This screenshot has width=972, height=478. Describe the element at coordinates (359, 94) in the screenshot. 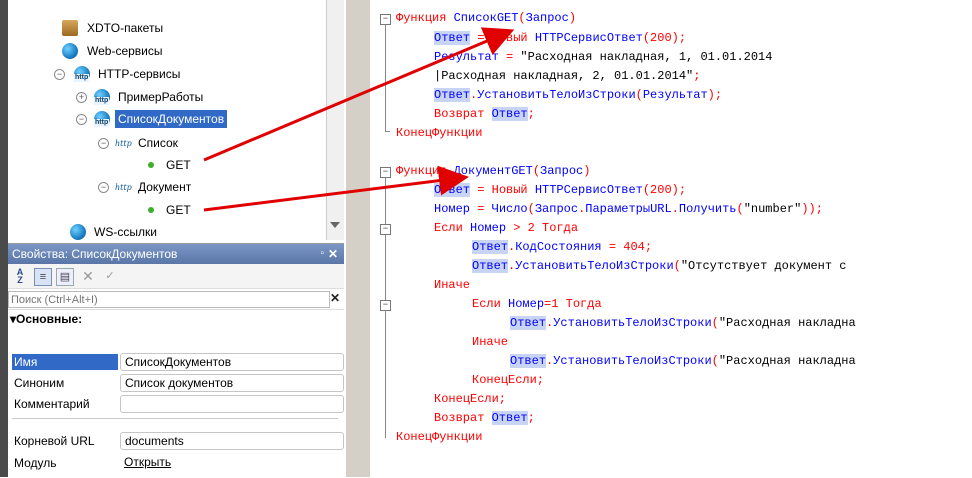

I see `arrow-get-spisok` at that location.